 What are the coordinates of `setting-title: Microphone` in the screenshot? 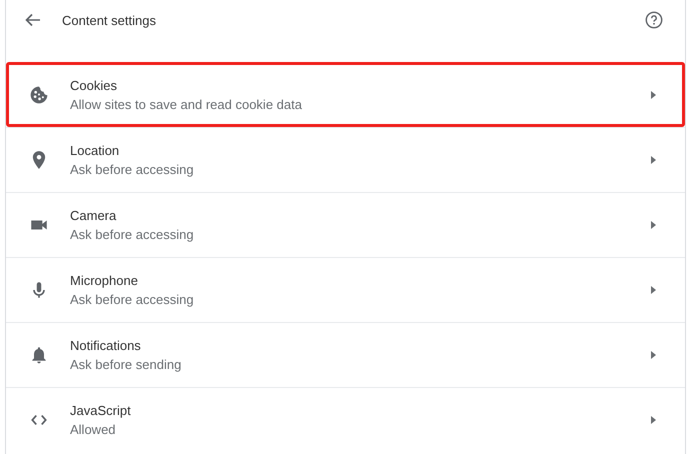 It's located at (104, 280).